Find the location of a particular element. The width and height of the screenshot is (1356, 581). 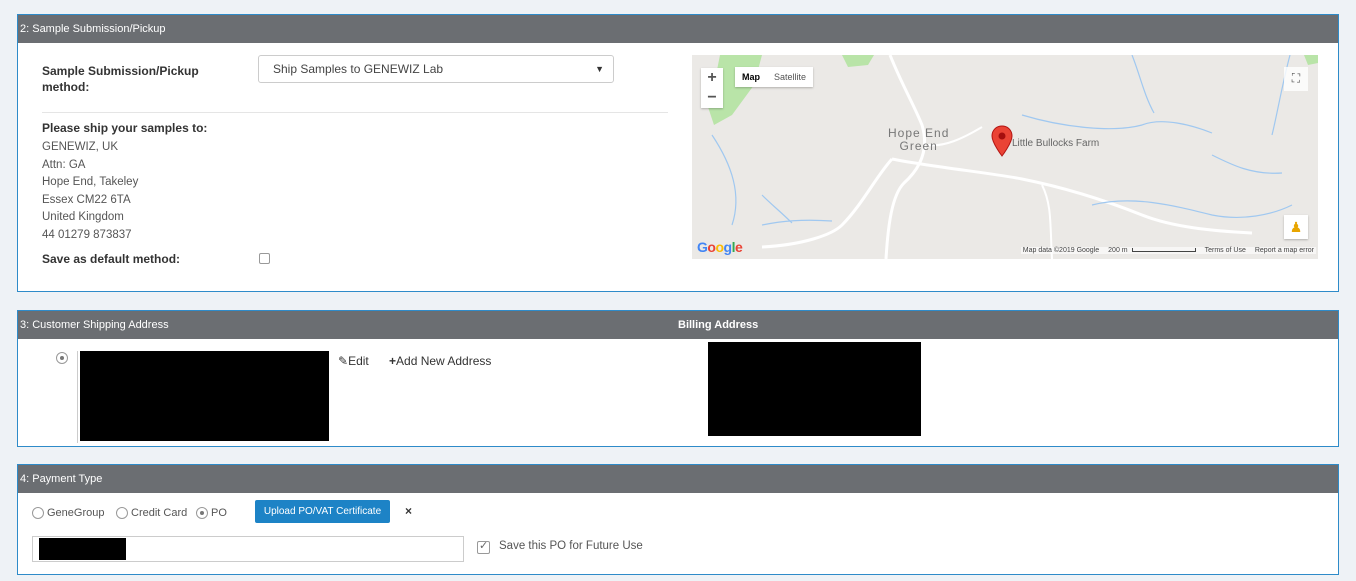

map-scale-text: 200 m is located at coordinates (1118, 250).